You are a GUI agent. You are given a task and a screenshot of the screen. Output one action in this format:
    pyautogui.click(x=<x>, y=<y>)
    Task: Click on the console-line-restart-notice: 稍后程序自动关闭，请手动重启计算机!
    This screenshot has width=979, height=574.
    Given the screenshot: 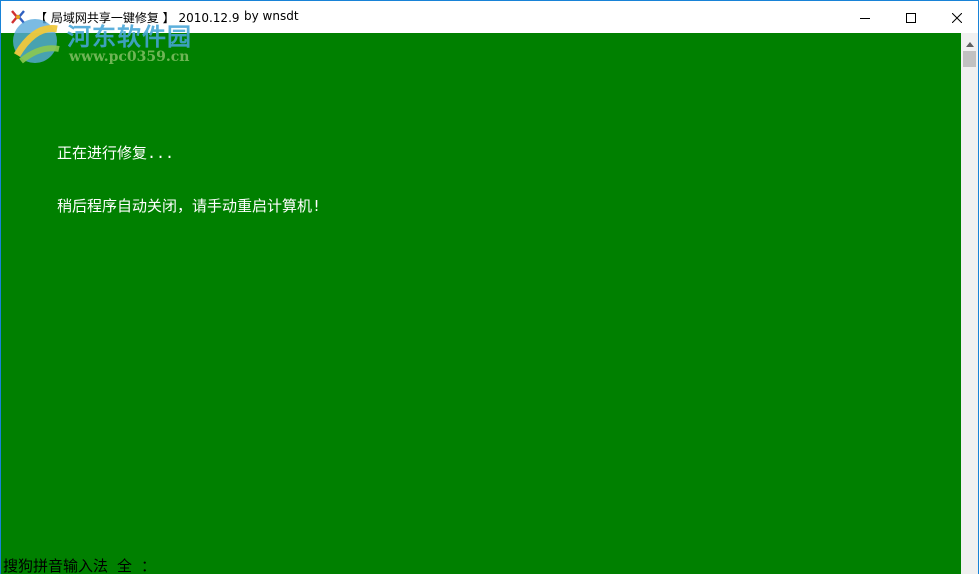 What is the action you would take?
    pyautogui.click(x=189, y=206)
    